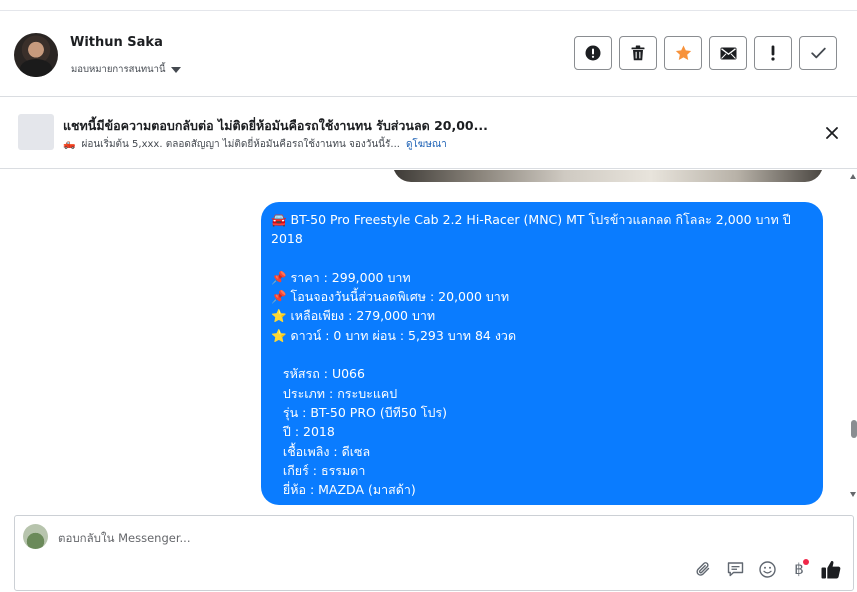 The width and height of the screenshot is (857, 592). What do you see at coordinates (394, 335) in the screenshot?
I see `message-line: ⭐ ดาวน์ : 0 บาท ผ่อน : 5,293 บาท 84 งวด` at bounding box center [394, 335].